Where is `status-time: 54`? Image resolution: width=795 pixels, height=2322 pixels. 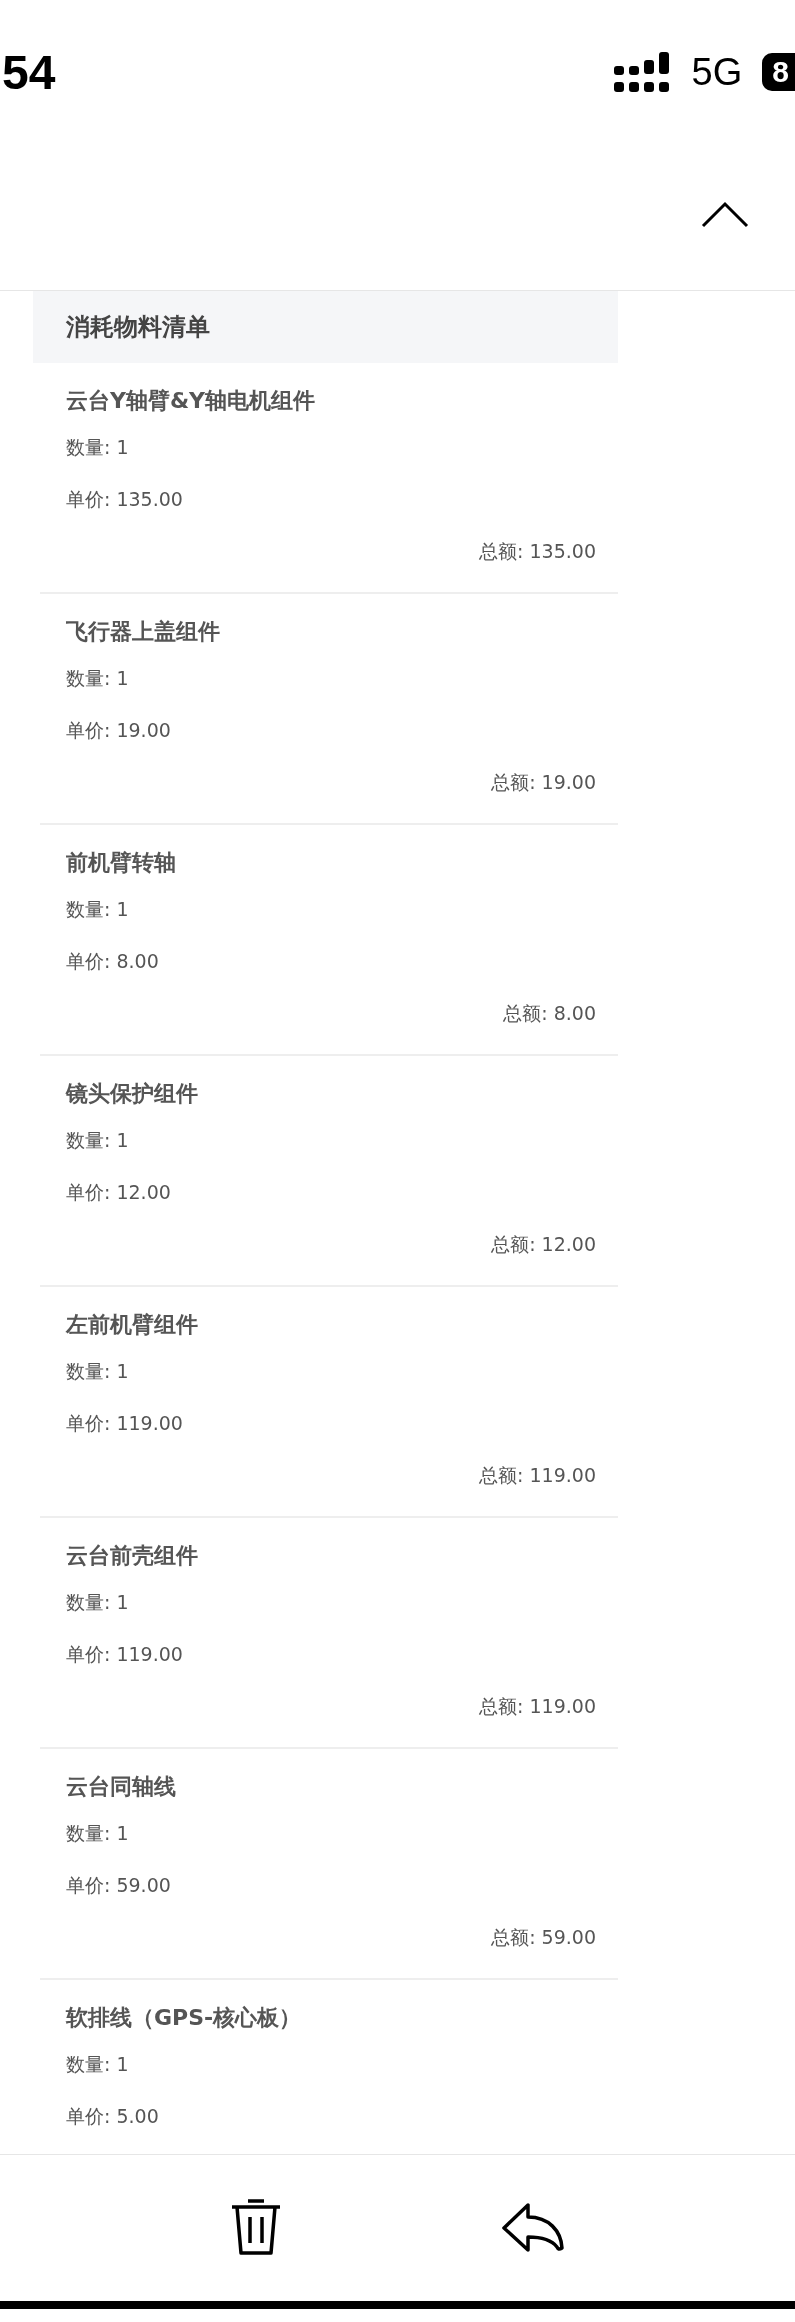
status-time: 54 is located at coordinates (29, 72).